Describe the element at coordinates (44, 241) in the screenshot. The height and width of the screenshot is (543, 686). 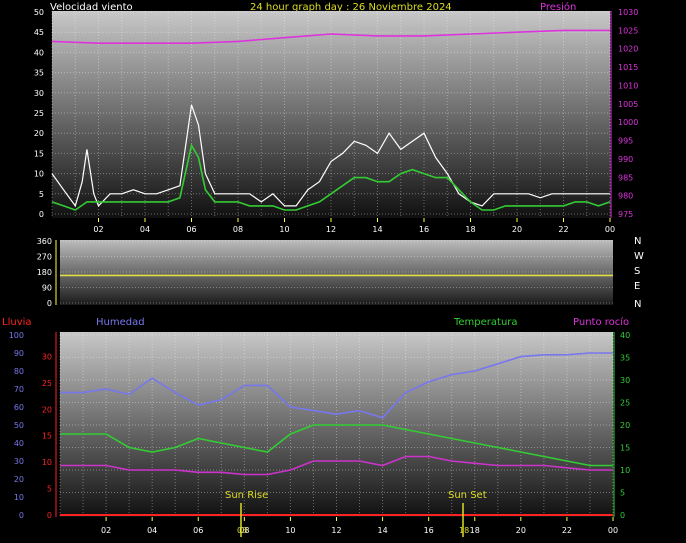
I see `direction-axis-tick: 360` at that location.